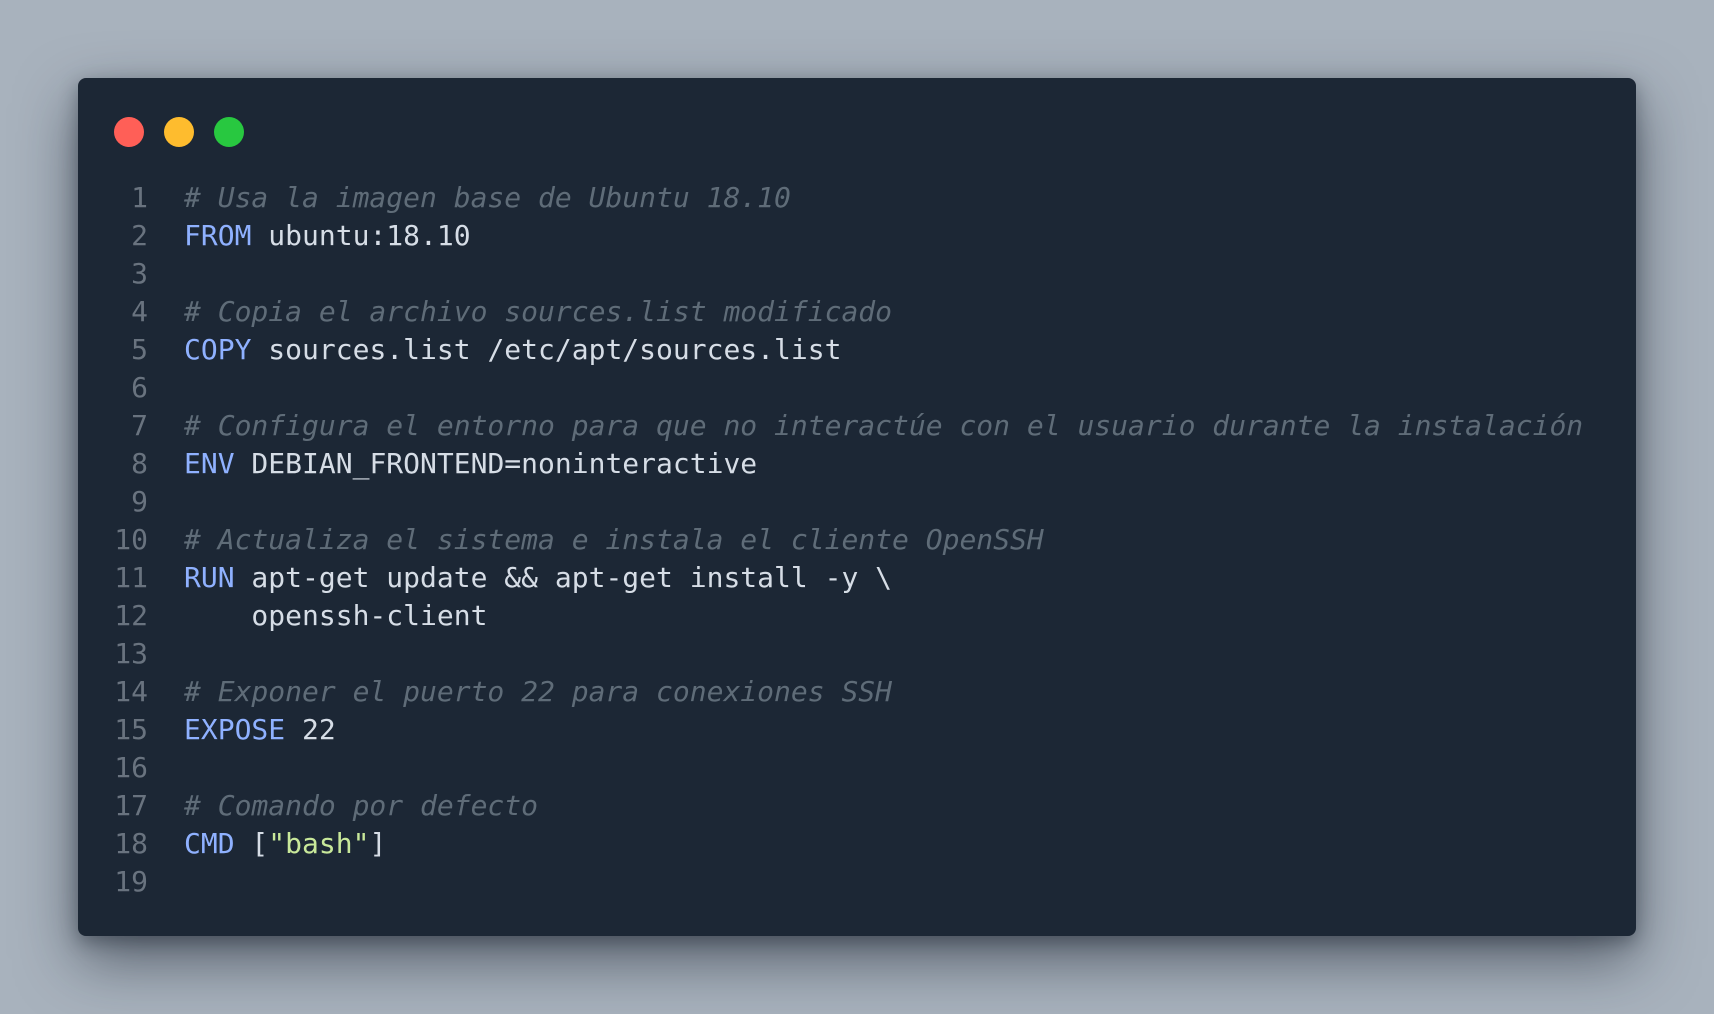 This screenshot has height=1014, width=1714. I want to click on code-line: 13, so click(830, 654).